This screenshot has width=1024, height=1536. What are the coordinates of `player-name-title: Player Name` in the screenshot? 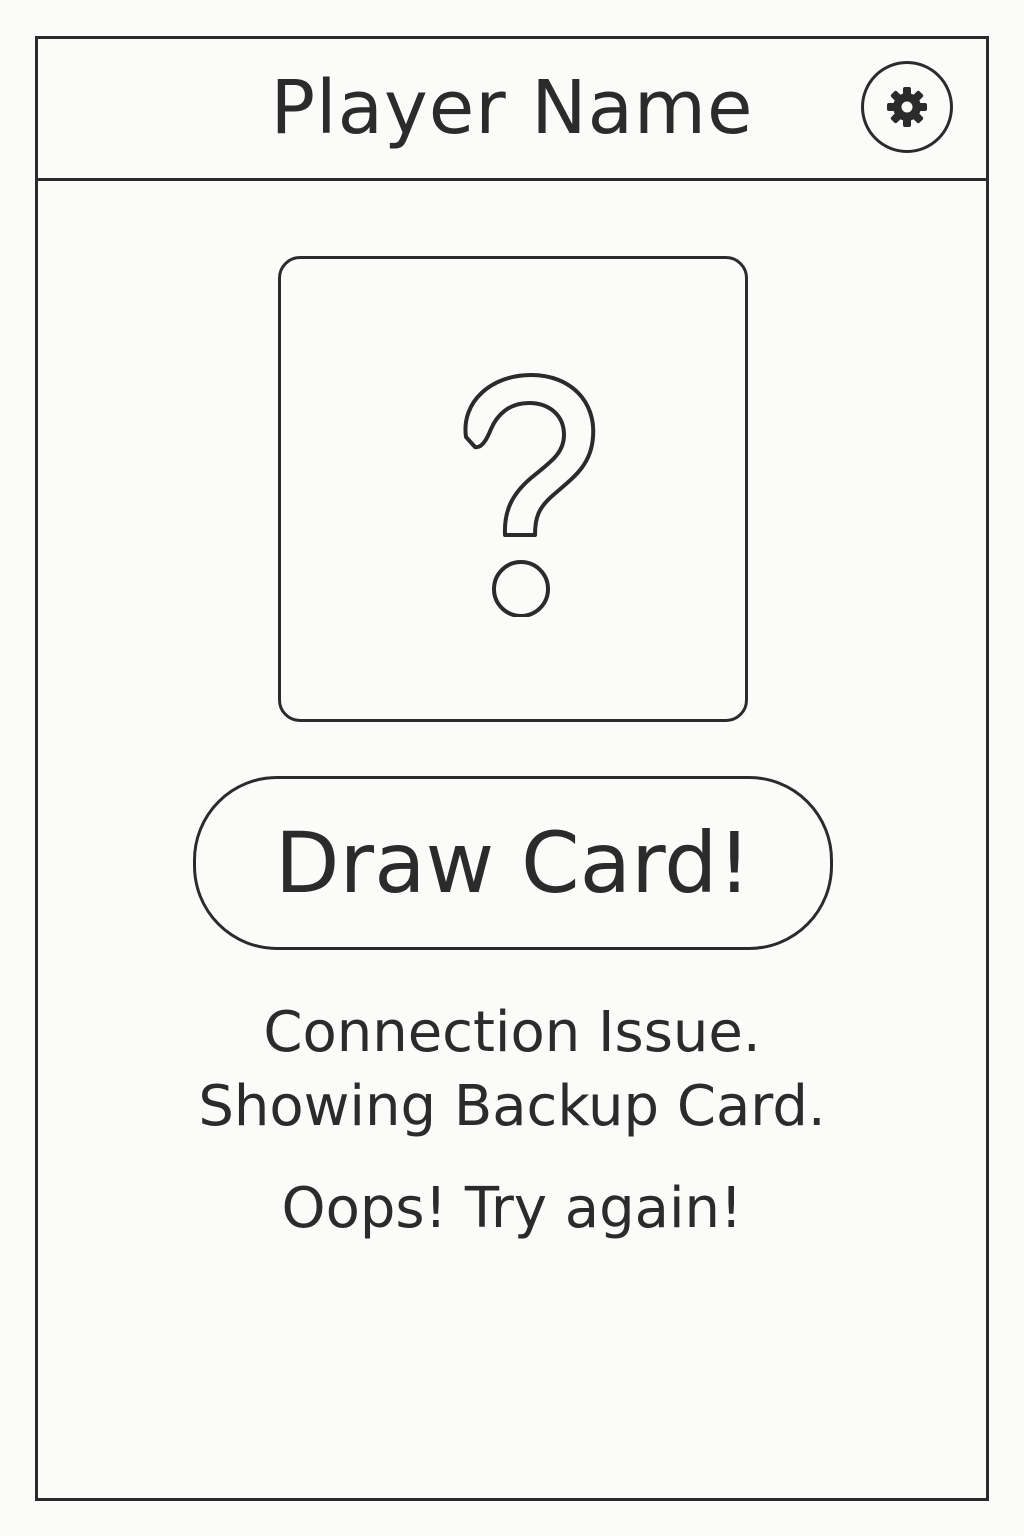 It's located at (512, 108).